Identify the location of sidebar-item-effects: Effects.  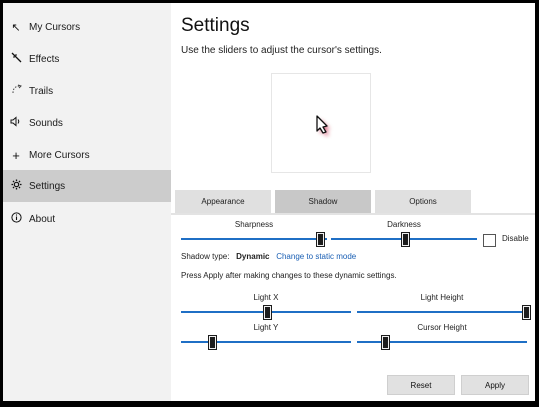
(87, 59).